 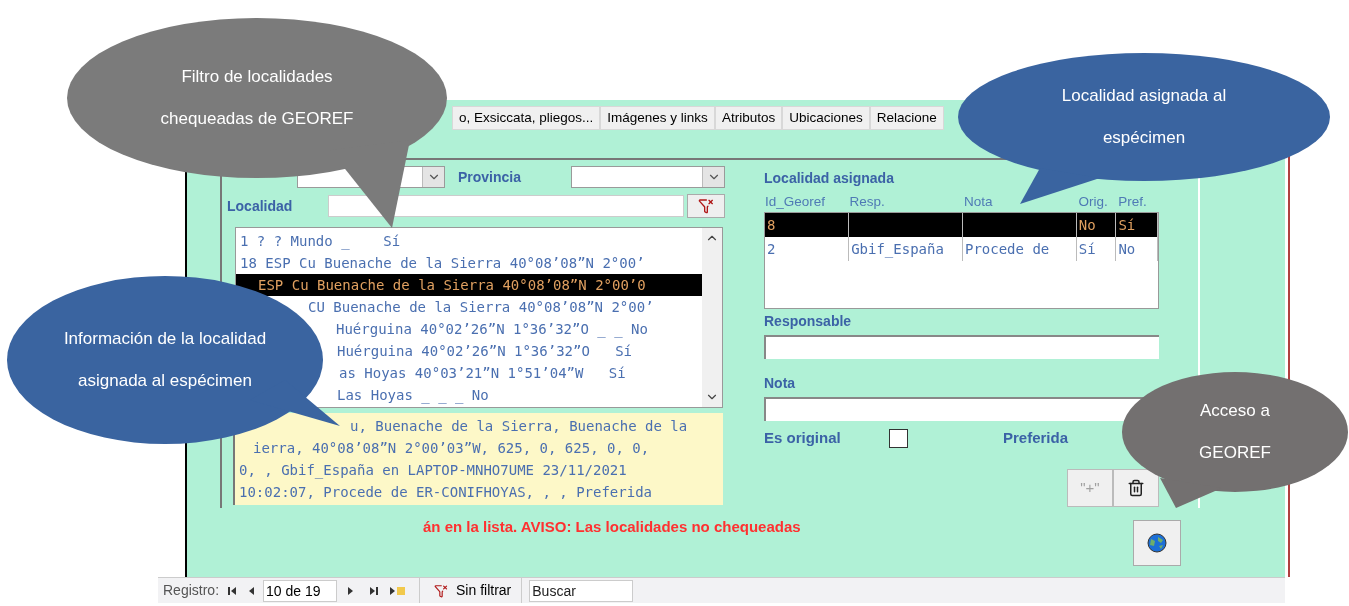 What do you see at coordinates (807, 225) in the screenshot?
I see `grid-cell: 8` at bounding box center [807, 225].